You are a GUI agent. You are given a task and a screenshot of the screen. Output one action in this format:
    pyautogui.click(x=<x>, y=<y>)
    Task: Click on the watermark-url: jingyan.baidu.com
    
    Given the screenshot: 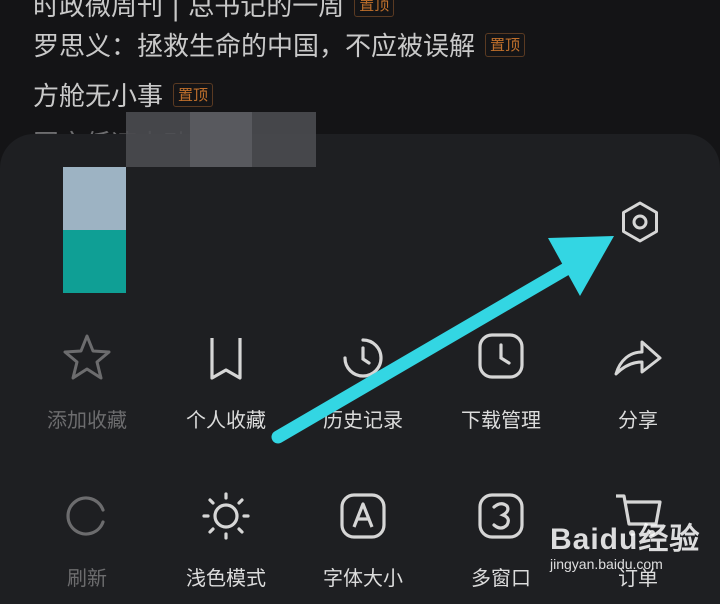 What is the action you would take?
    pyautogui.click(x=606, y=564)
    